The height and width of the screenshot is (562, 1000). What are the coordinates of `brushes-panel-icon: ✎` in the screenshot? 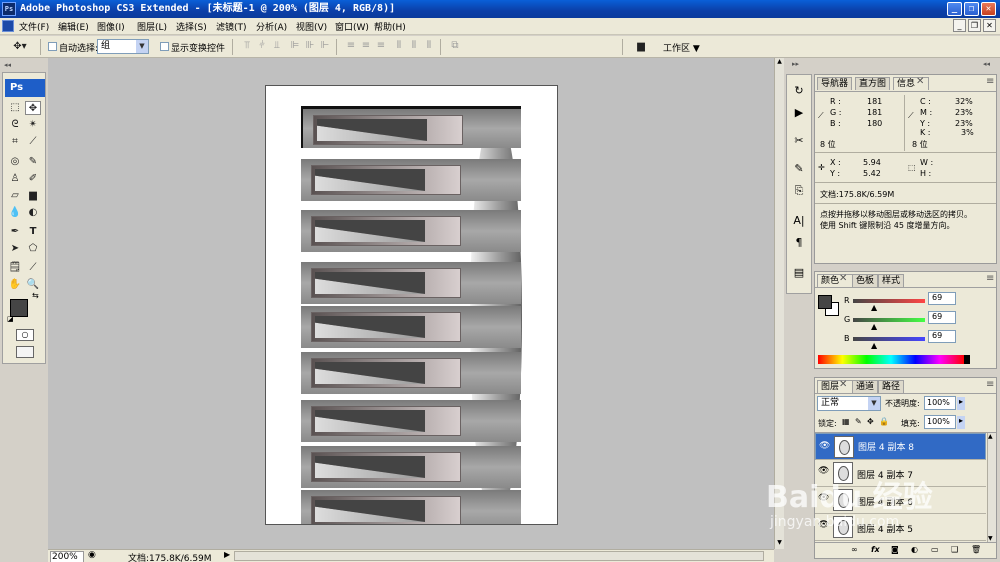 It's located at (799, 169).